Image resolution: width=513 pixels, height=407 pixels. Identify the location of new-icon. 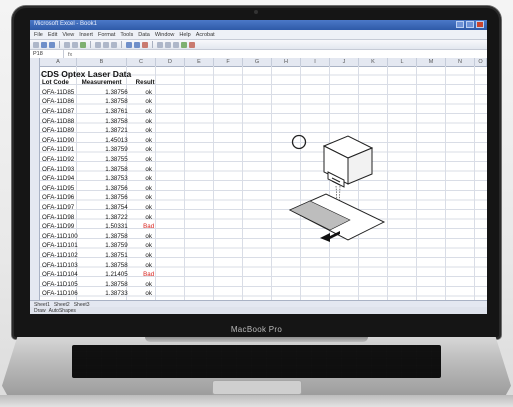
(36, 44).